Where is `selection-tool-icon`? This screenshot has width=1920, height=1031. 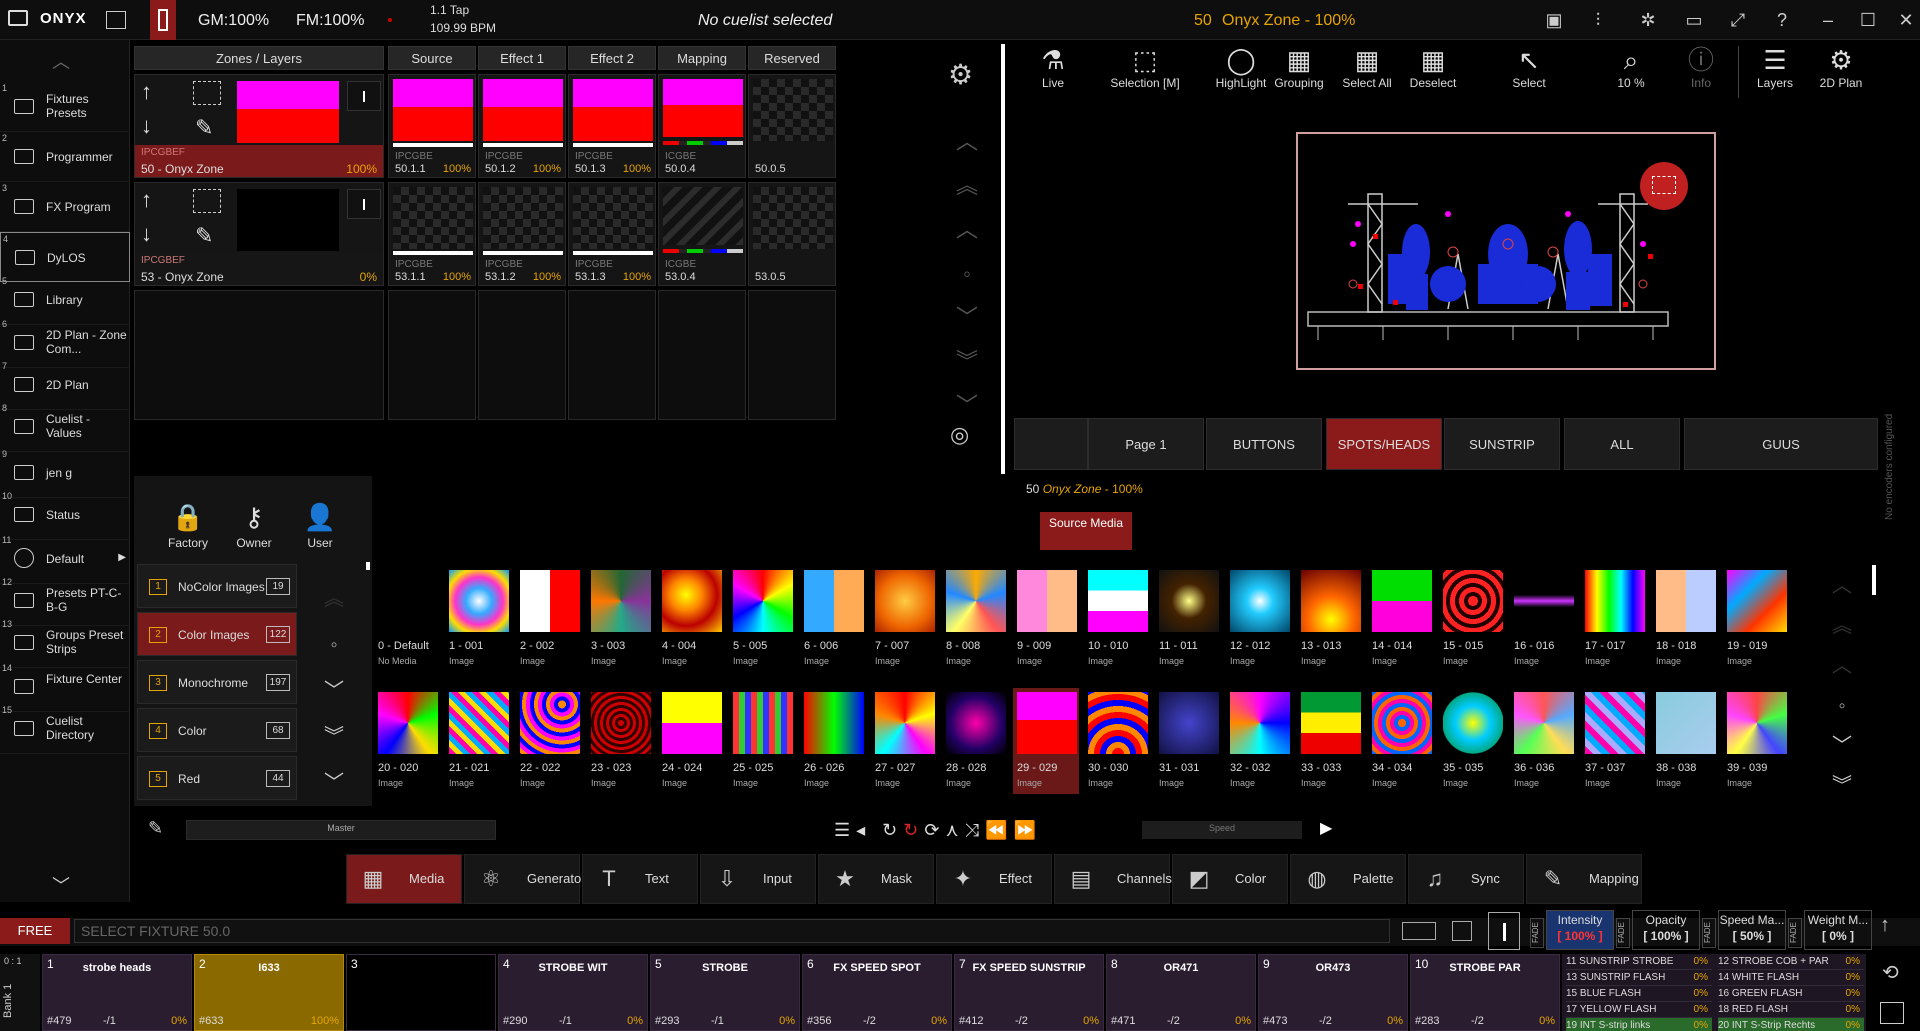 selection-tool-icon is located at coordinates (207, 93).